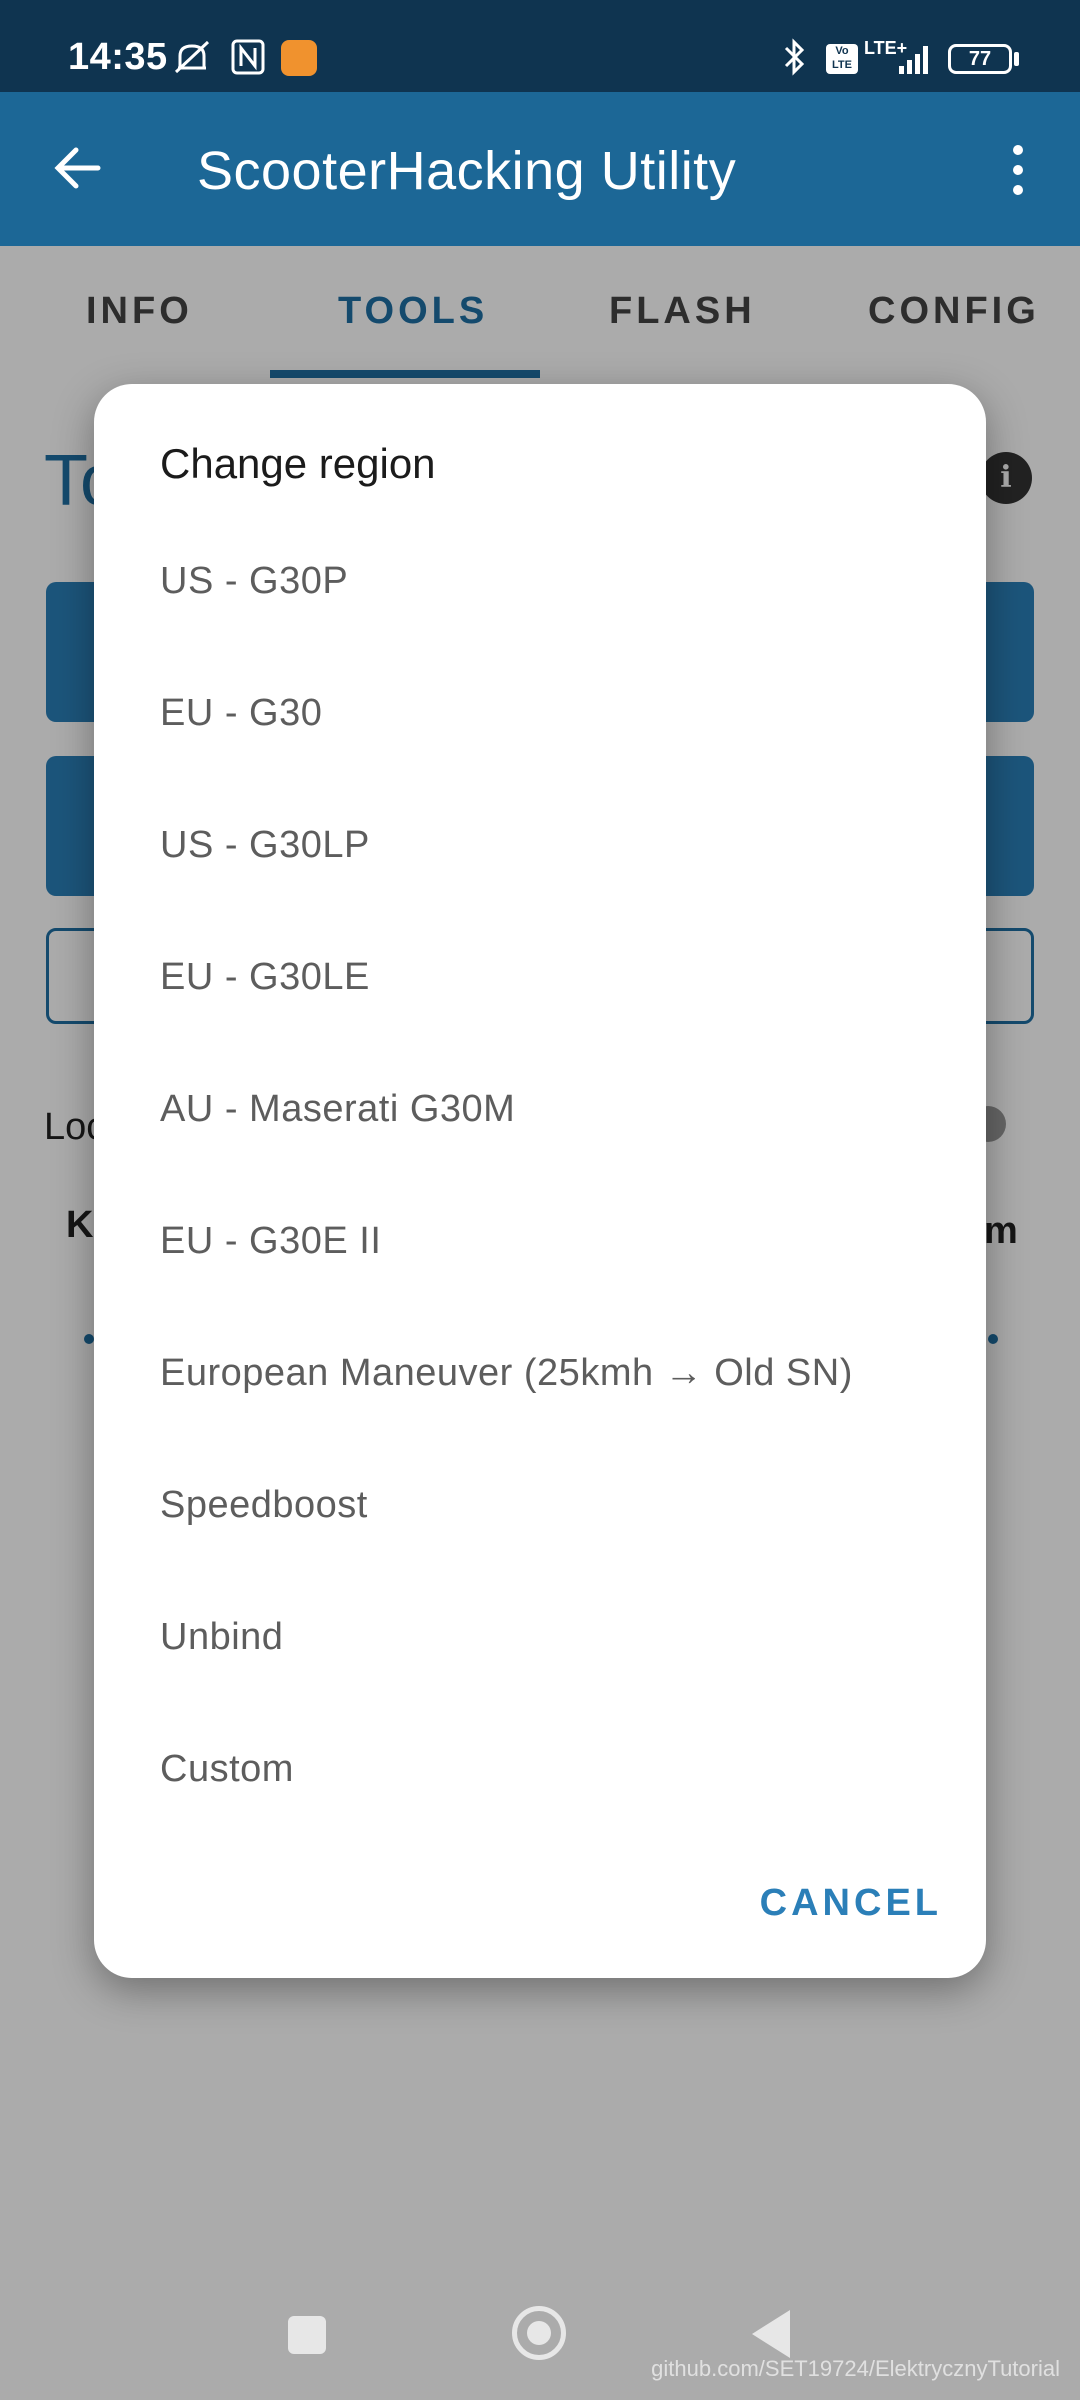 This screenshot has height=2400, width=1080. Describe the element at coordinates (265, 845) in the screenshot. I see `region-option: US - G30LP` at that location.